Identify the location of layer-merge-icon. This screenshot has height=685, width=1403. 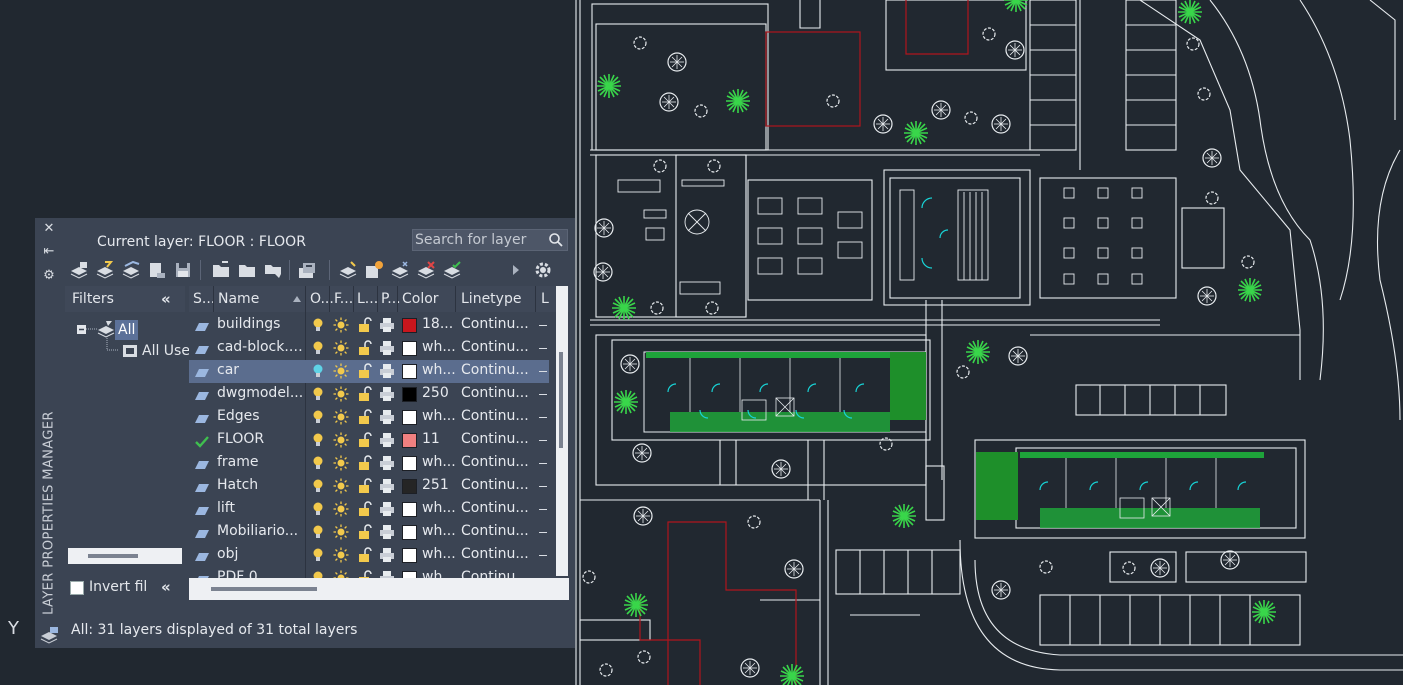
(400, 270).